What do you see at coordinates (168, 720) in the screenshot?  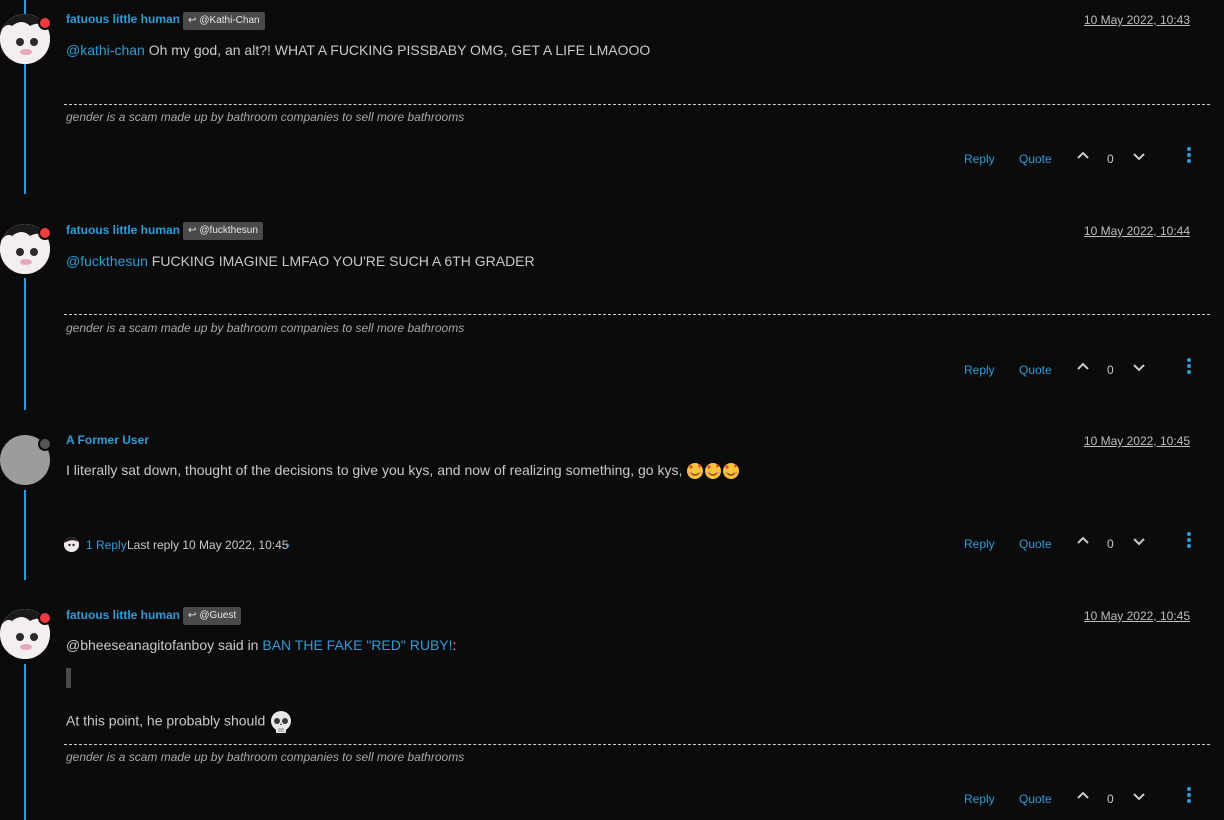 I see `post-text: At this point, he probably should` at bounding box center [168, 720].